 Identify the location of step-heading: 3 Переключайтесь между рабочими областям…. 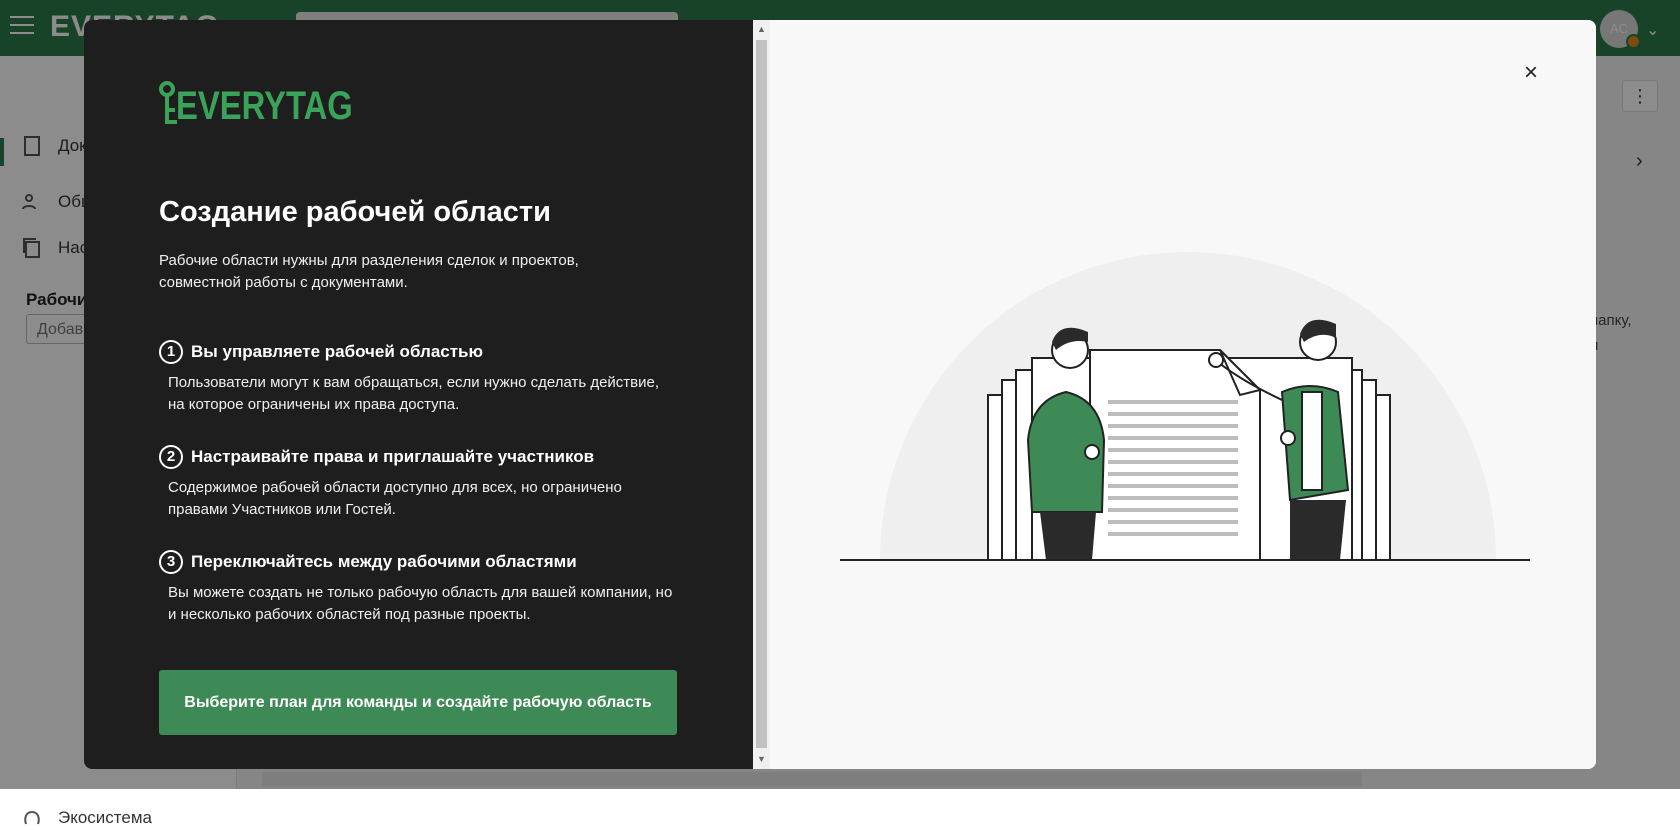
(419, 562).